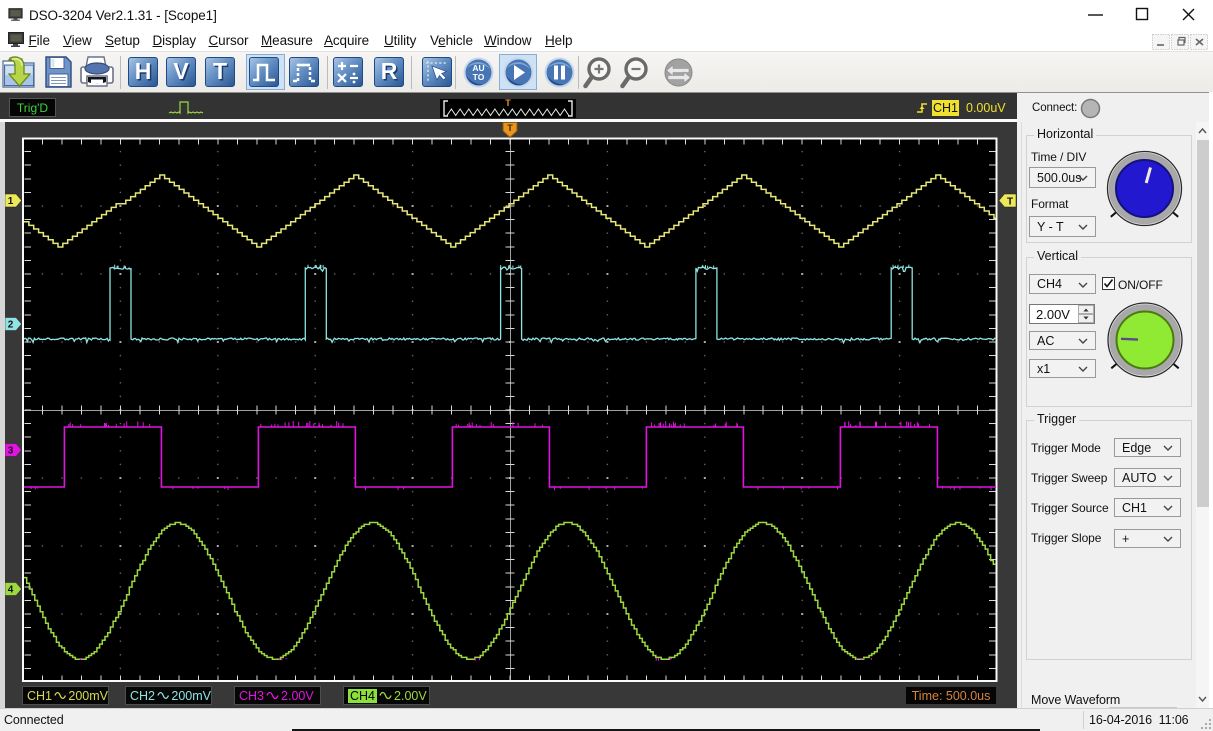 The image size is (1213, 731). What do you see at coordinates (479, 77) in the screenshot?
I see `svg-text: TO` at bounding box center [479, 77].